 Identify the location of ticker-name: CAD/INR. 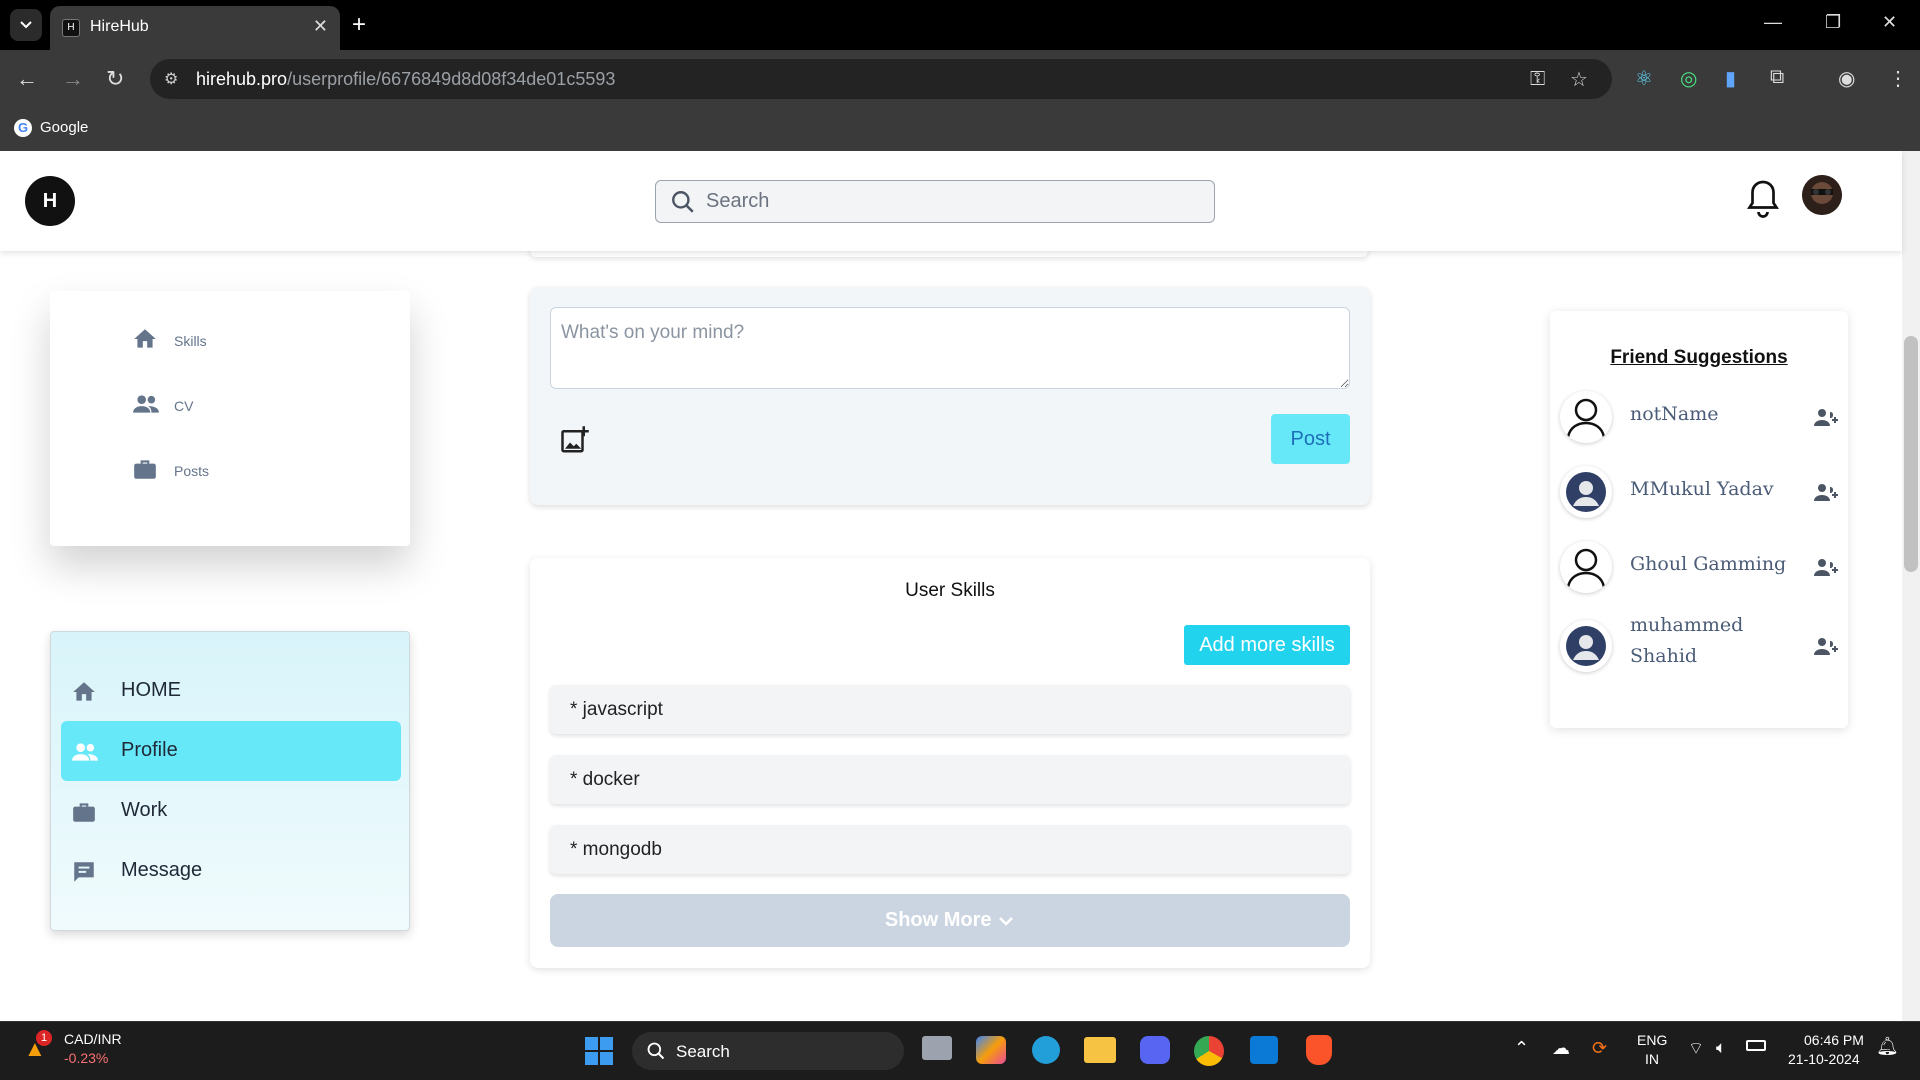
(93, 1039).